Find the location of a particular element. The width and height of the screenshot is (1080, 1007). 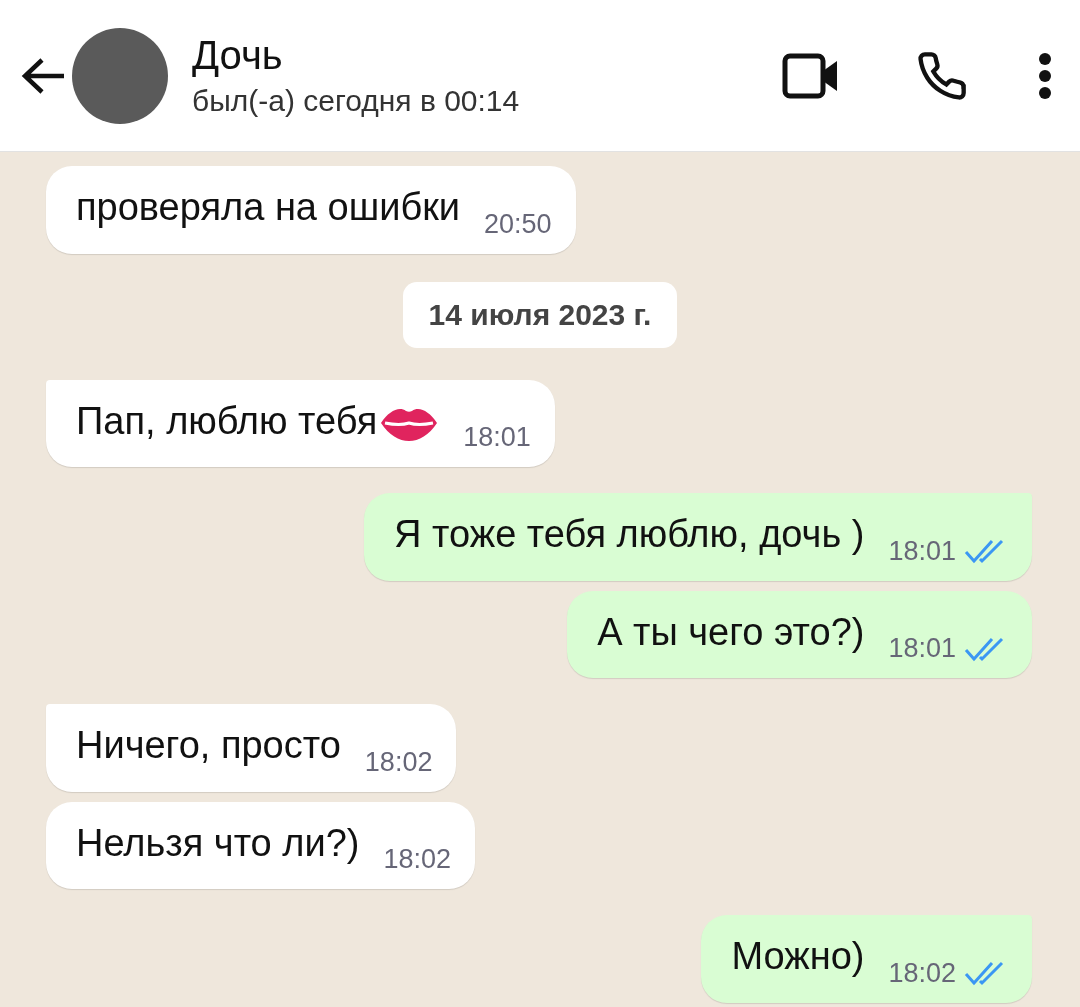

incoming-message-bubble: Нельзя что ли?) 18:02 is located at coordinates (261, 845).